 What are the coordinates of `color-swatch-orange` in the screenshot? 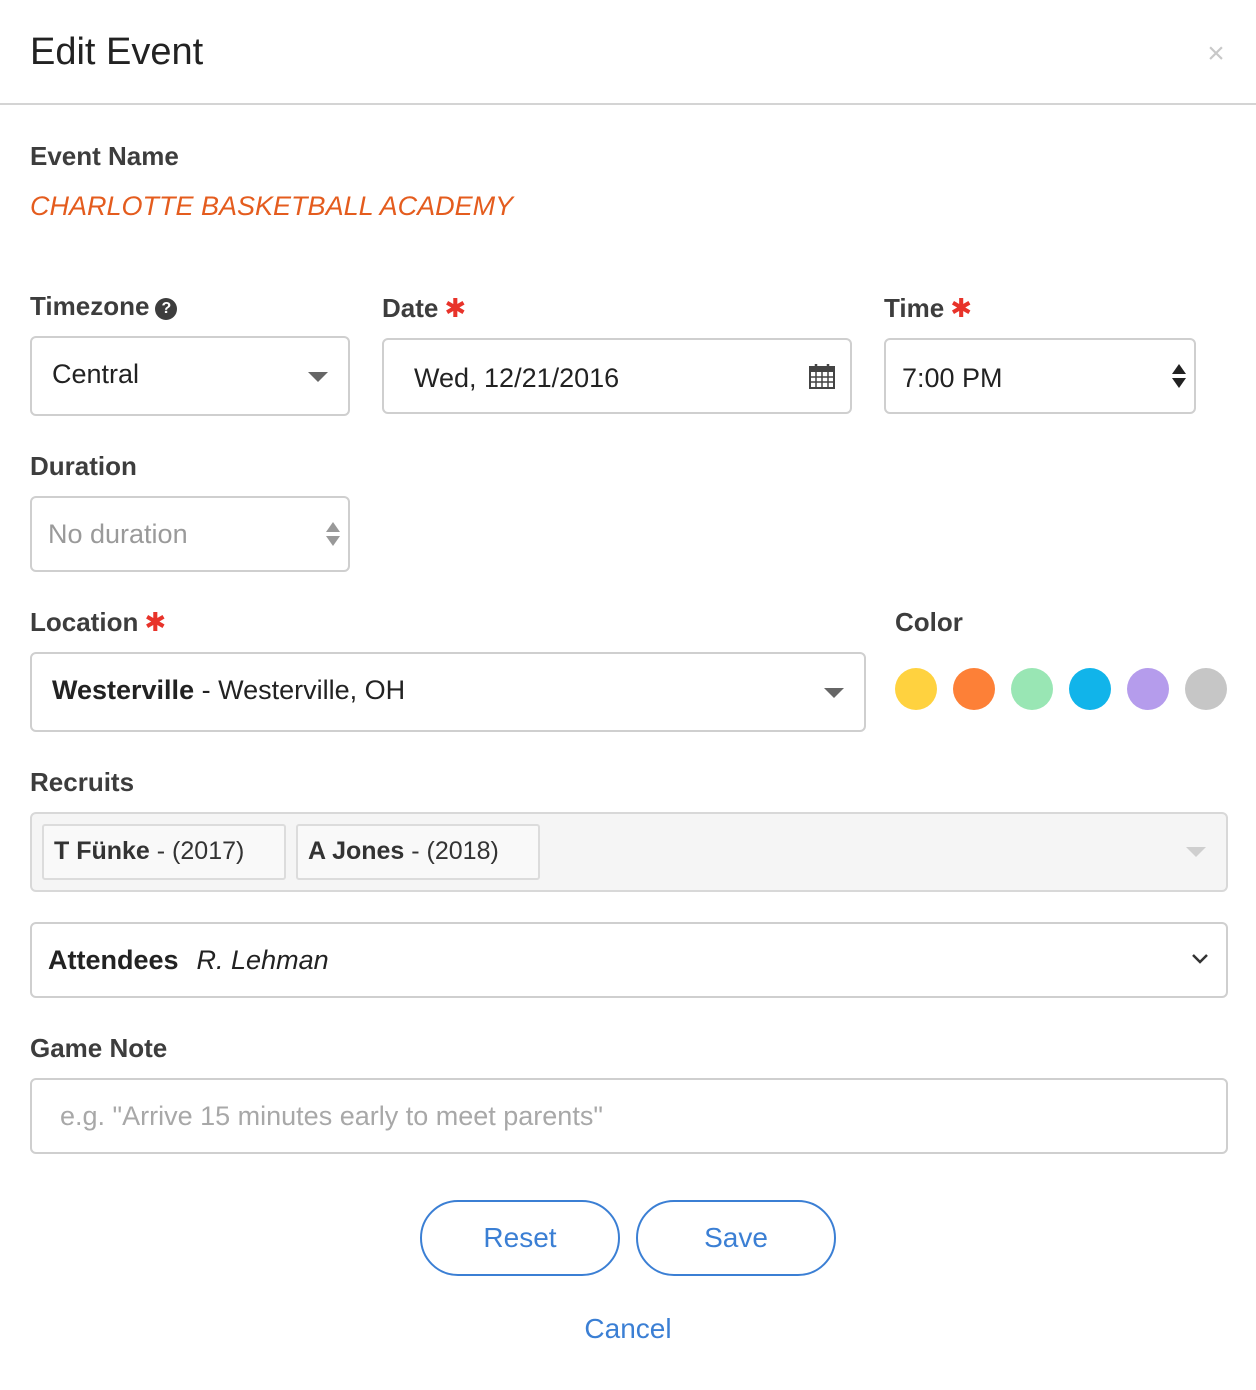 It's located at (974, 689).